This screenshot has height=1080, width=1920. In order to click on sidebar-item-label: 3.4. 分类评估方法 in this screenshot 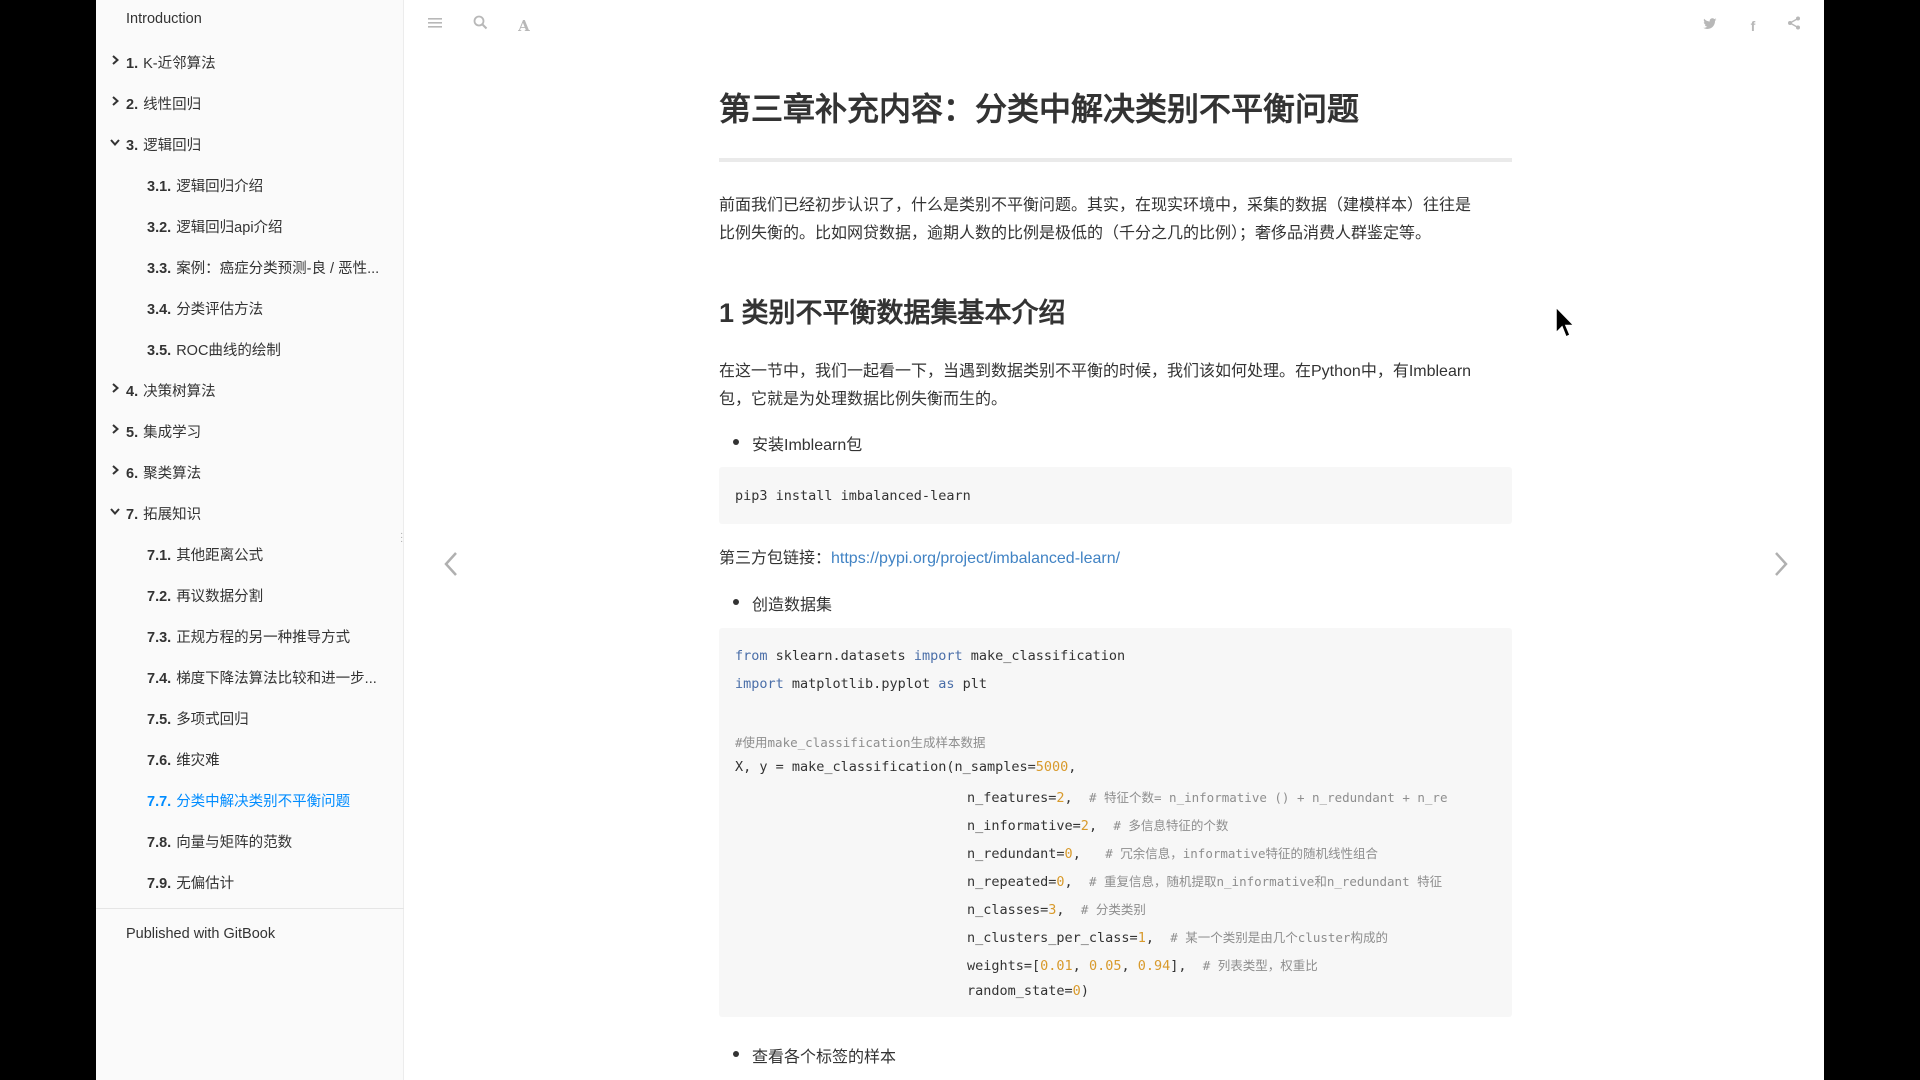, I will do `click(205, 308)`.